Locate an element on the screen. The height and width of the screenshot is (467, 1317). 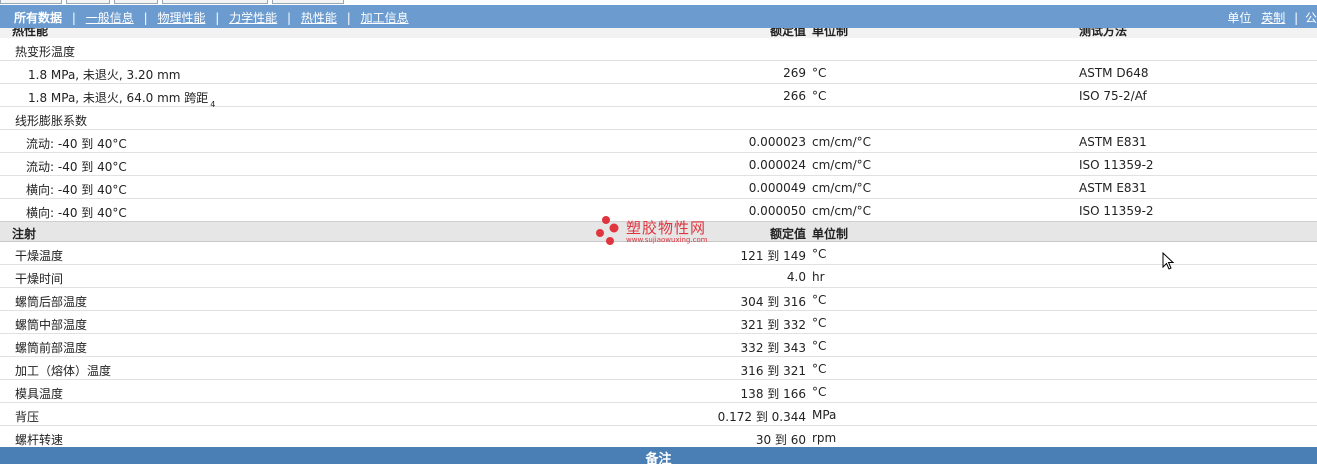
property-name: 螺筒后部温度 is located at coordinates (51, 302).